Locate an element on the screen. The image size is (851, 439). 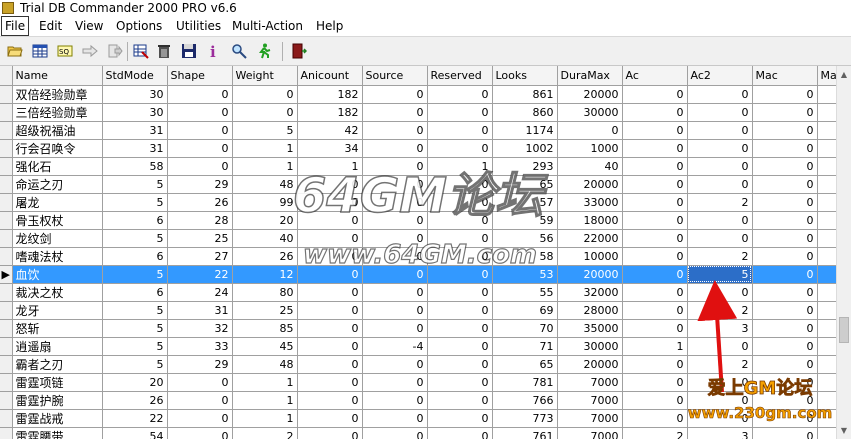
table-row: ▶ 血饮 5 22 12 0 0 0 53 20000 0 5 0 is located at coordinates (418, 274).